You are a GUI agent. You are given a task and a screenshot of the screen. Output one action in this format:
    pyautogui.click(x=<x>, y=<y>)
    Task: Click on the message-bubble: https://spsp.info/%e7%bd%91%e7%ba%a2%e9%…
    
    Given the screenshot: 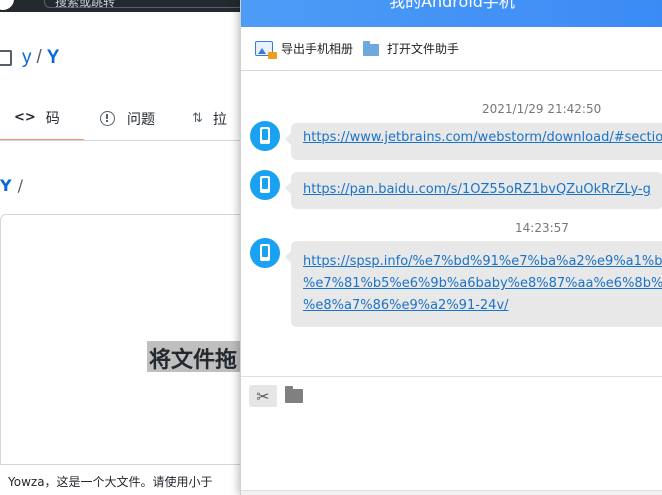 What is the action you would take?
    pyautogui.click(x=473, y=284)
    